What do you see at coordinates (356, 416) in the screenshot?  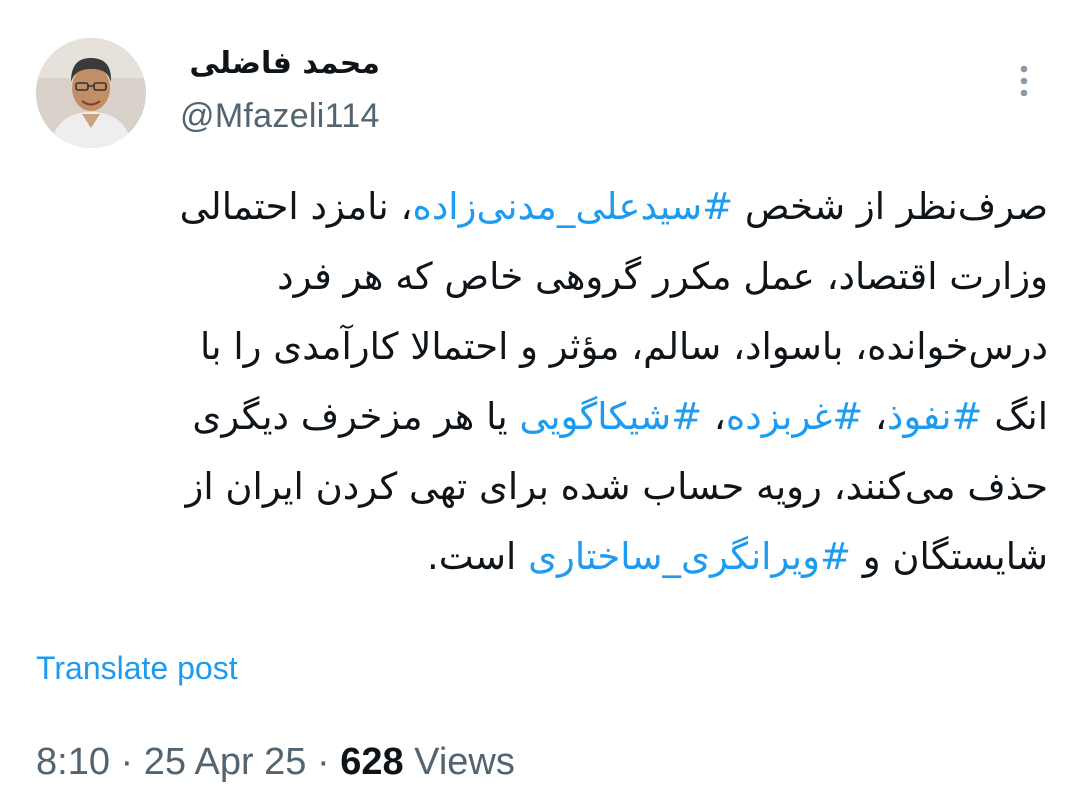 I see `tweet-text-segment: یا هر مزخرف دیگری` at bounding box center [356, 416].